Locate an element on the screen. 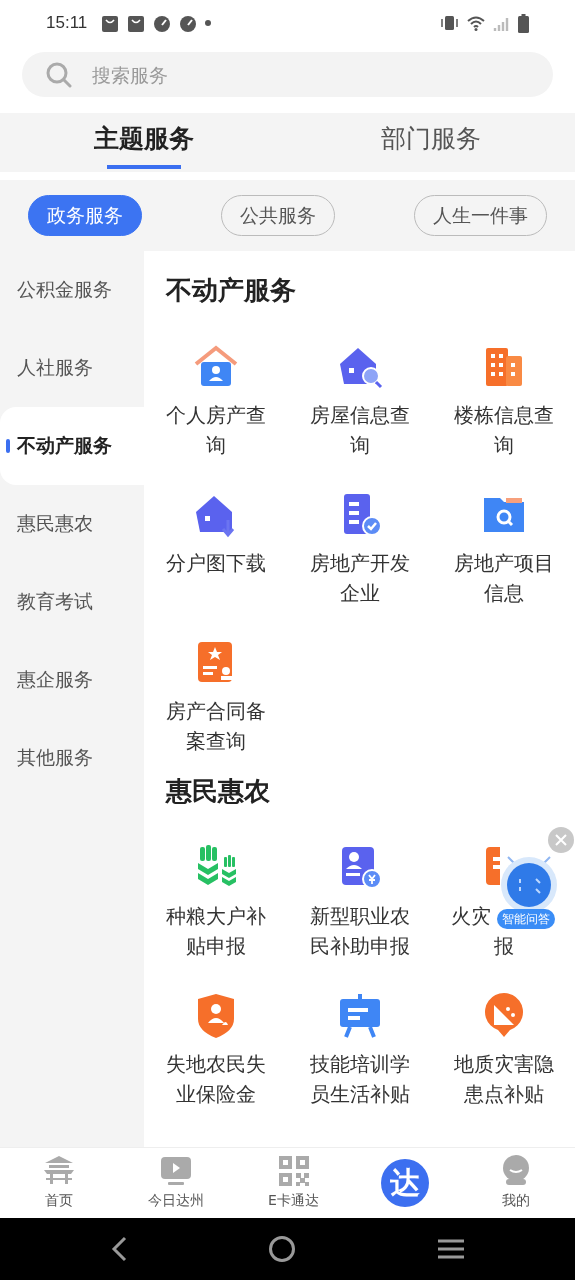  nav-tab: E卡通达 is located at coordinates (293, 1183).